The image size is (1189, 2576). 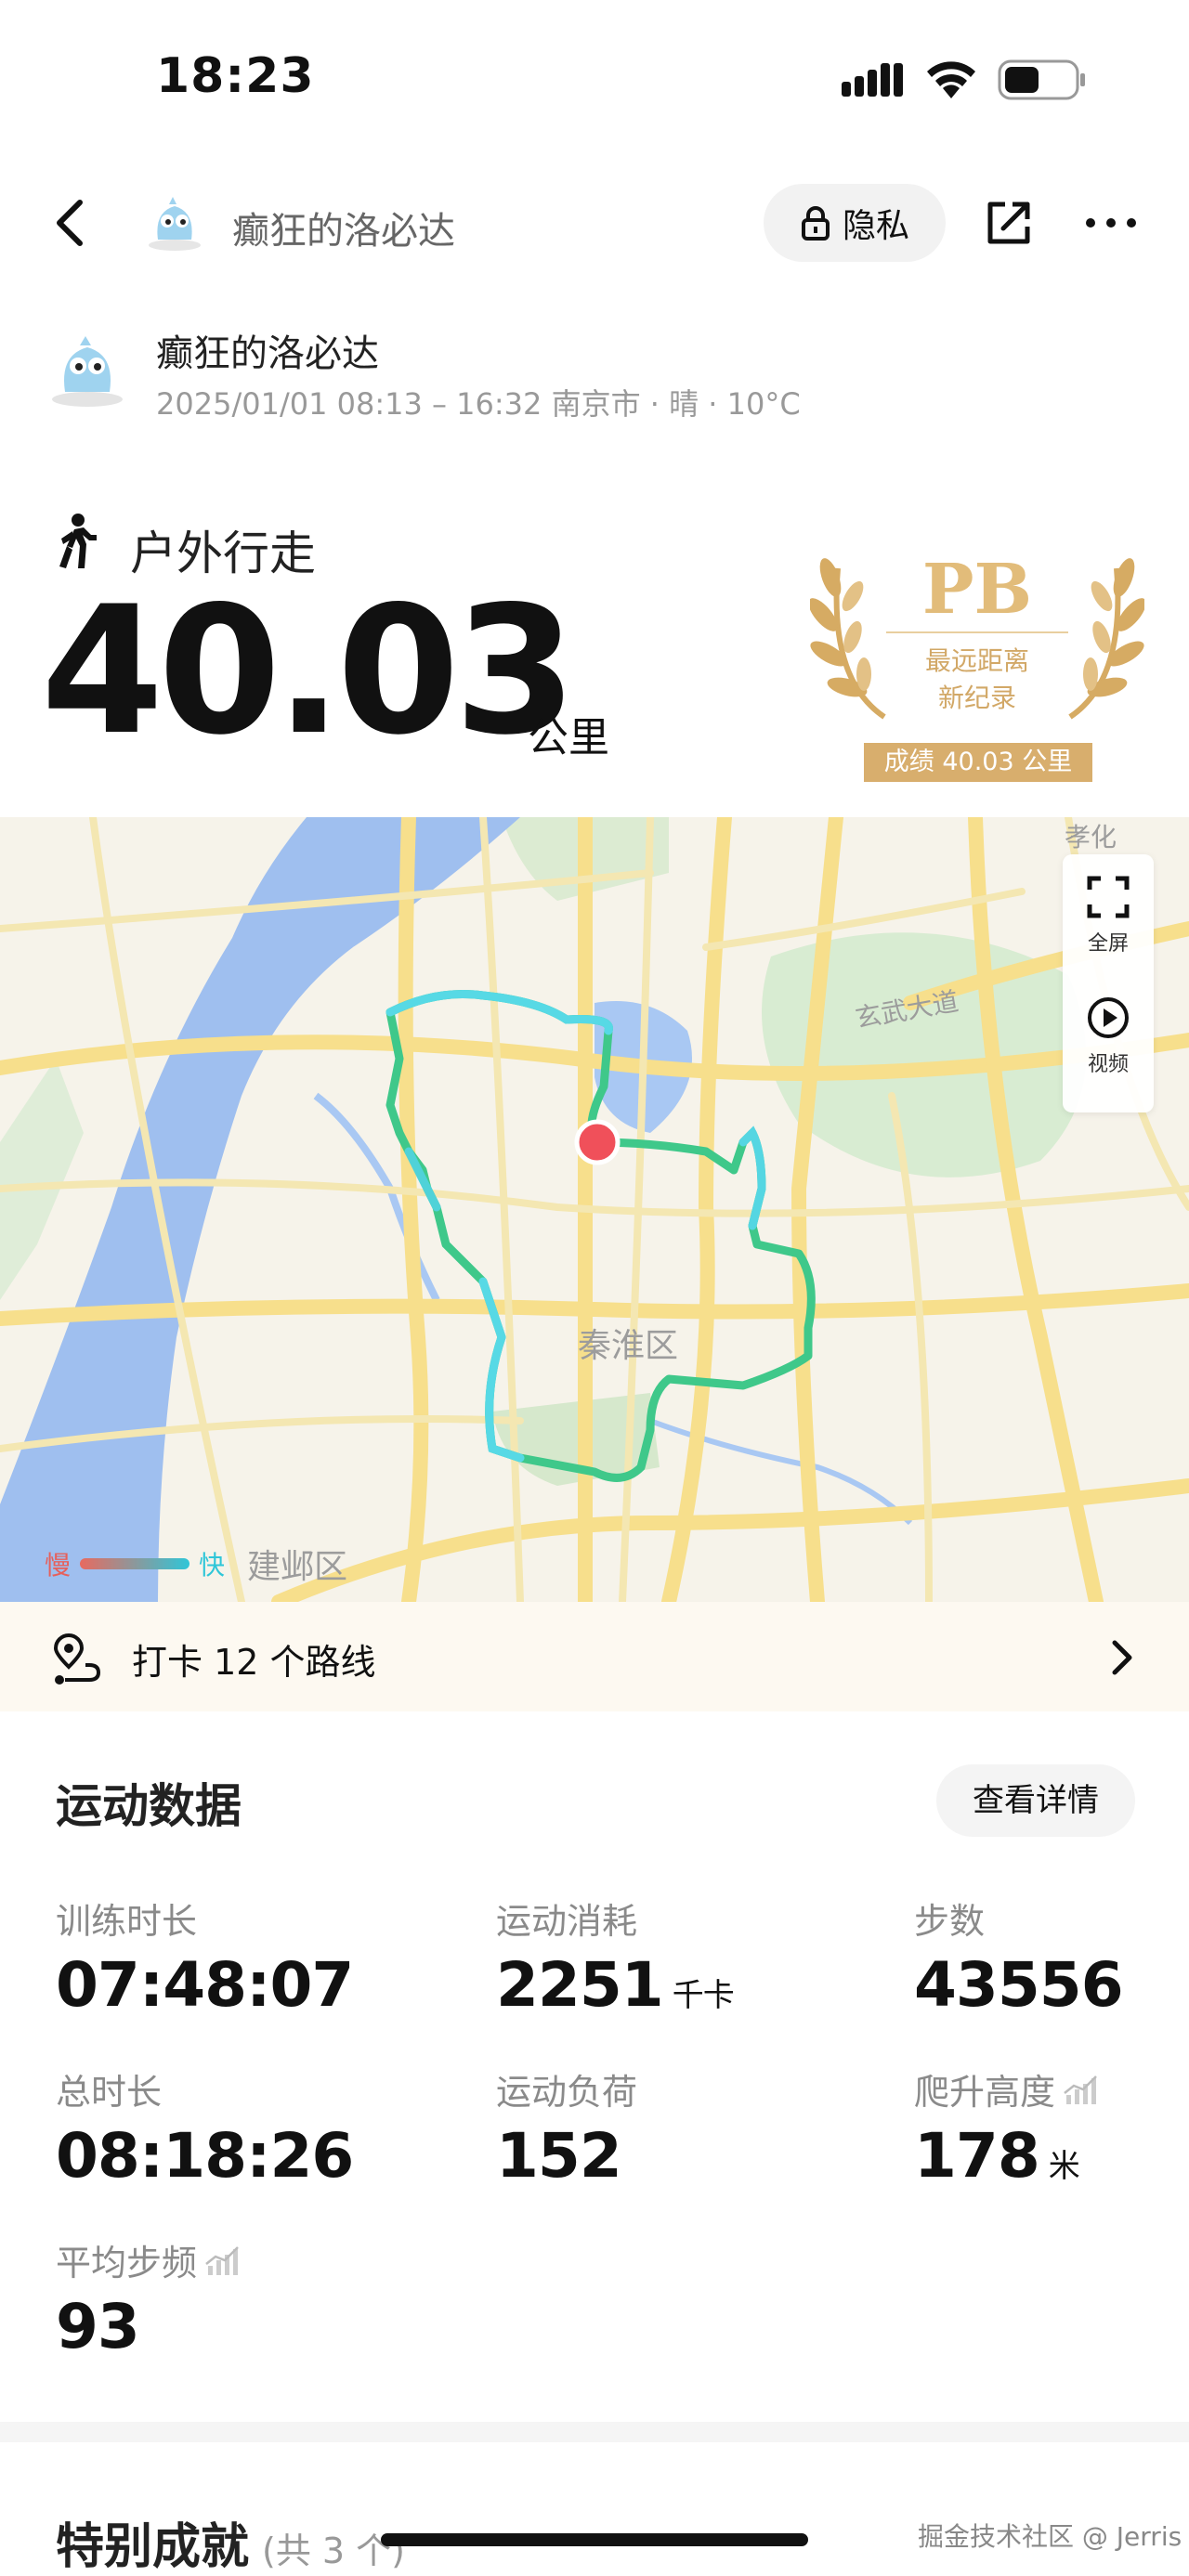 I want to click on stat-total-duration: 总时长 08:18:26, so click(x=205, y=2127).